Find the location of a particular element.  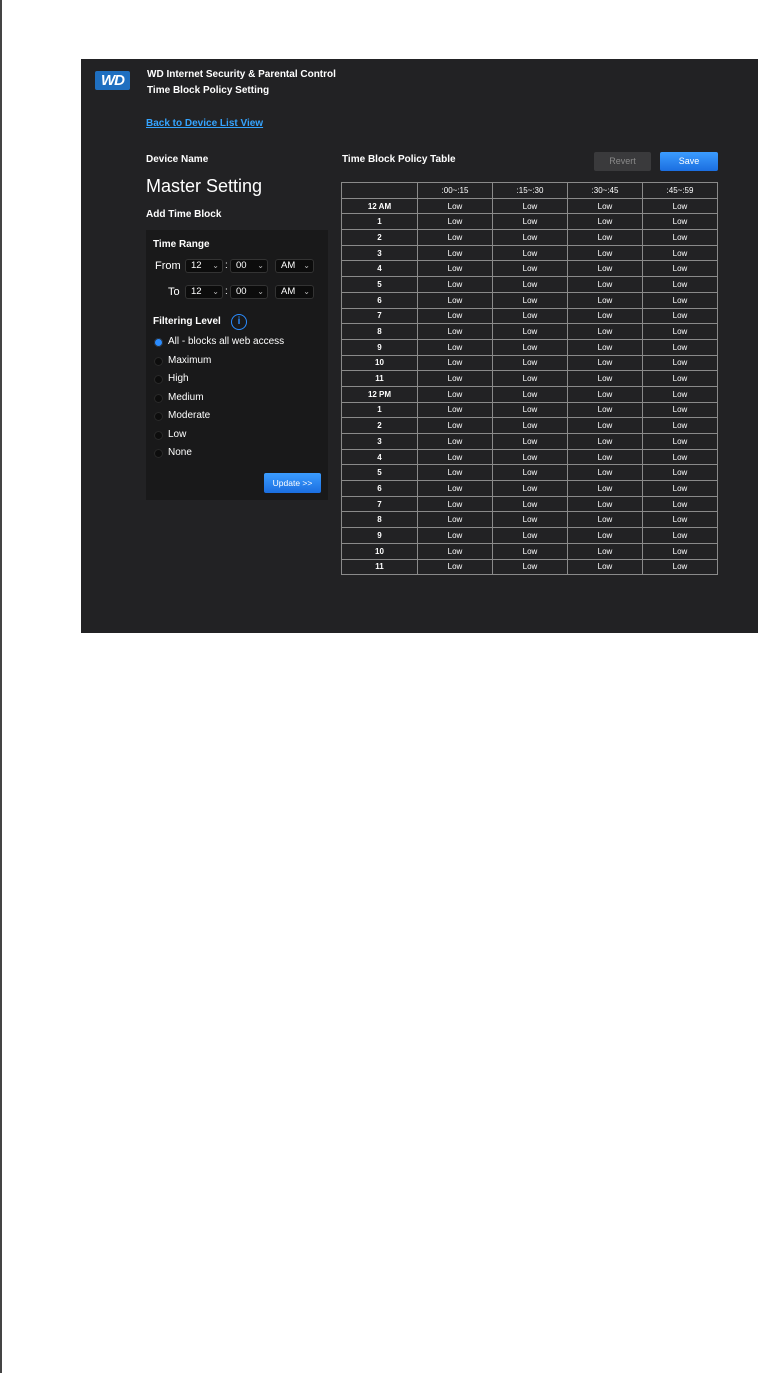

from-hour-select: 12 ⌄ is located at coordinates (204, 266).